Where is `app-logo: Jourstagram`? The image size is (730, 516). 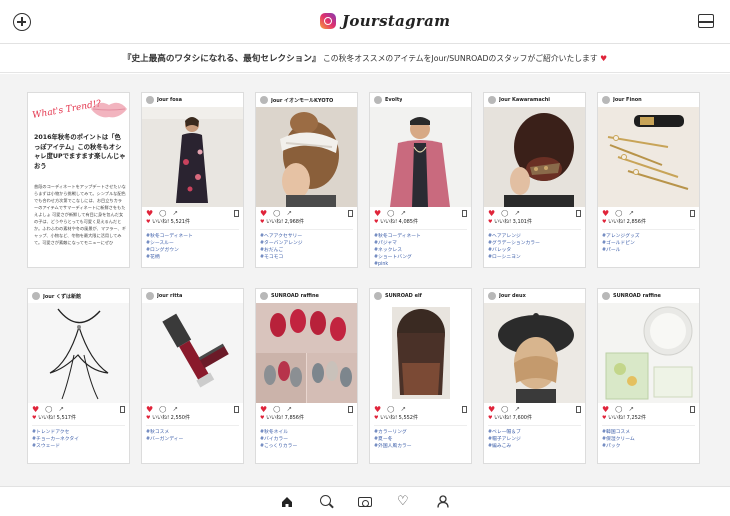
app-logo: Jourstagram is located at coordinates (385, 21).